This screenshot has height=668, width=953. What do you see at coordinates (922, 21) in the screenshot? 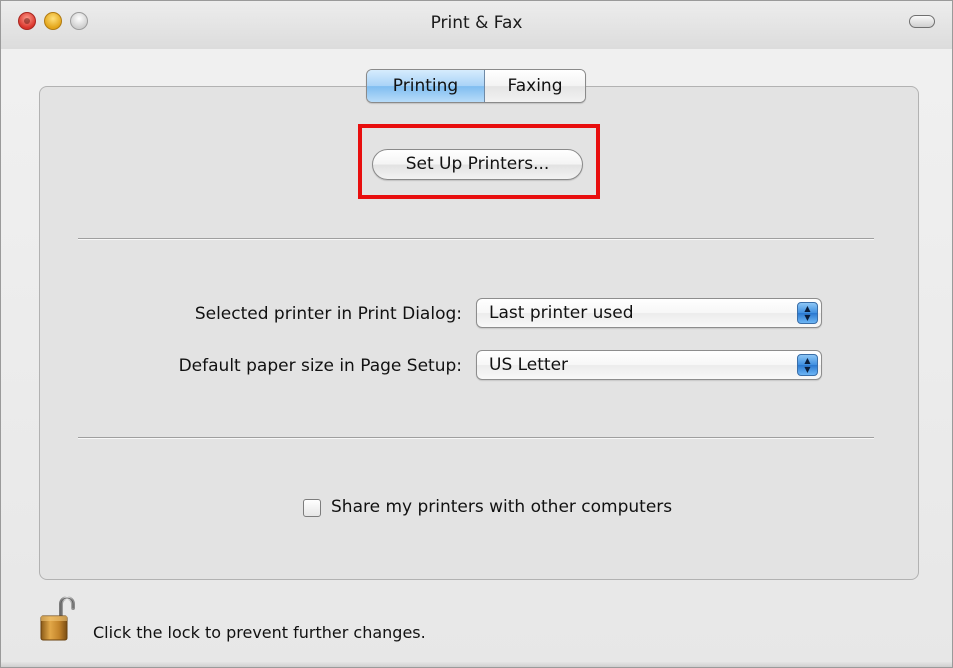
I see `toolbar-toggle-button` at bounding box center [922, 21].